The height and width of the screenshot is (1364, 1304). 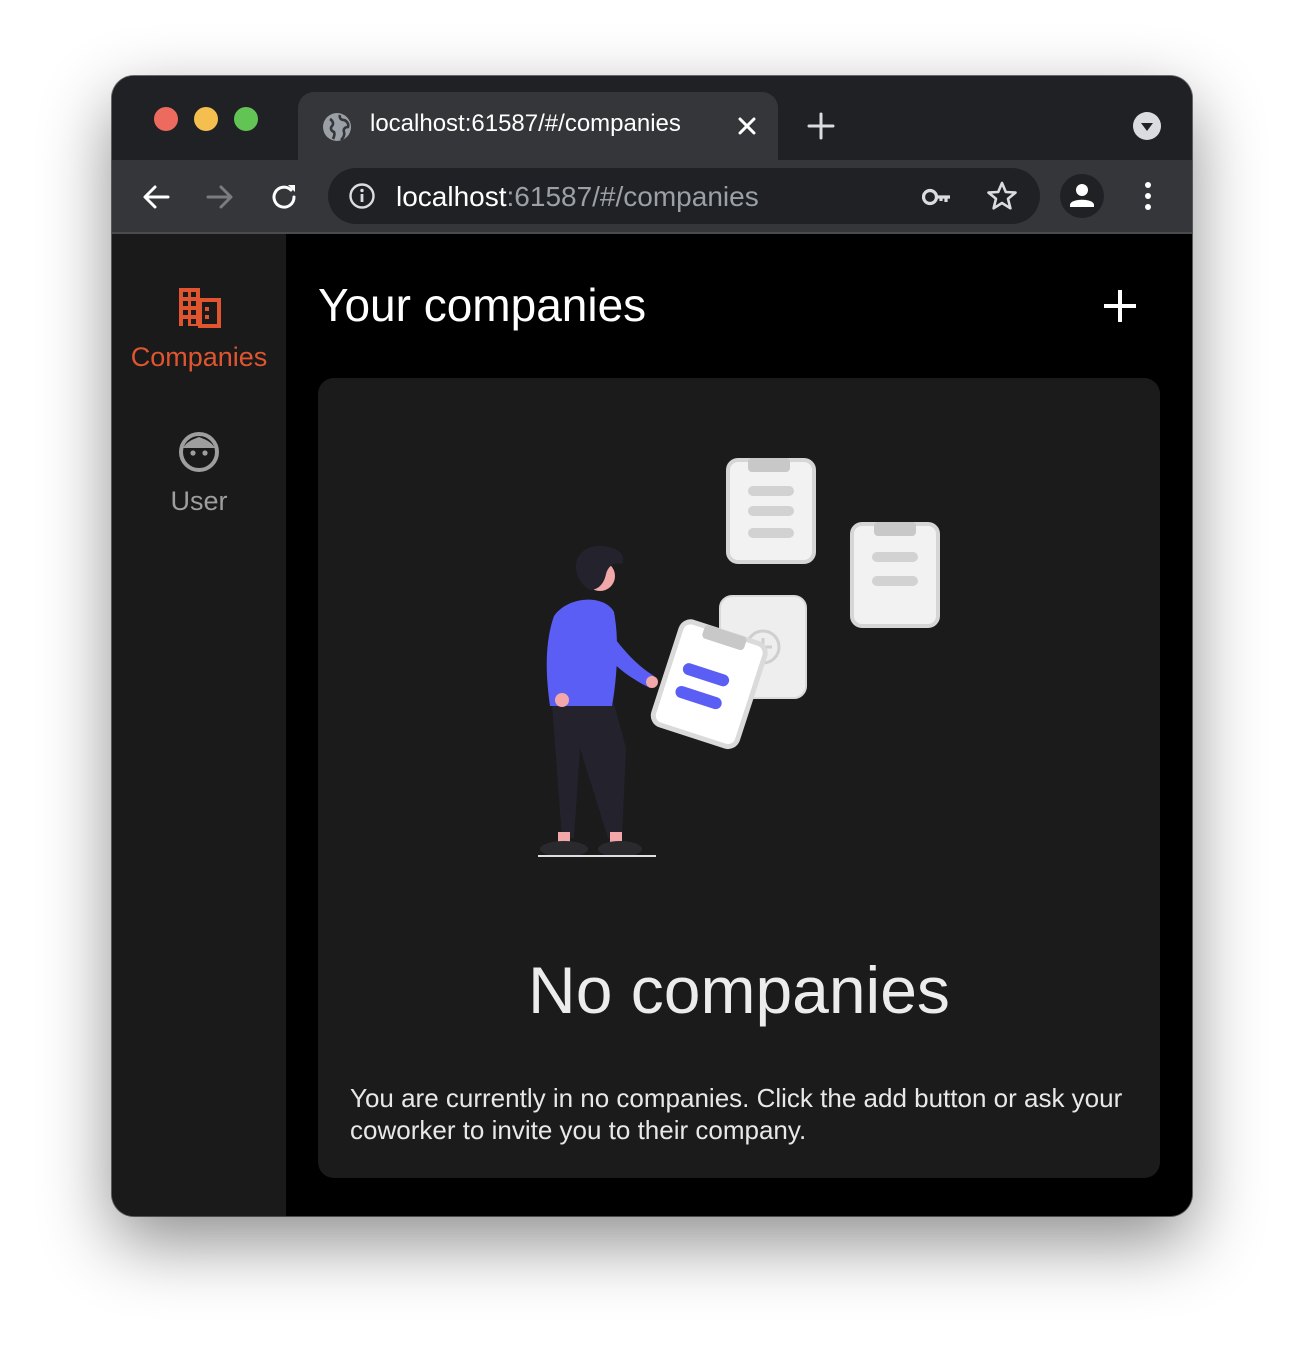 I want to click on key-icon, so click(x=937, y=197).